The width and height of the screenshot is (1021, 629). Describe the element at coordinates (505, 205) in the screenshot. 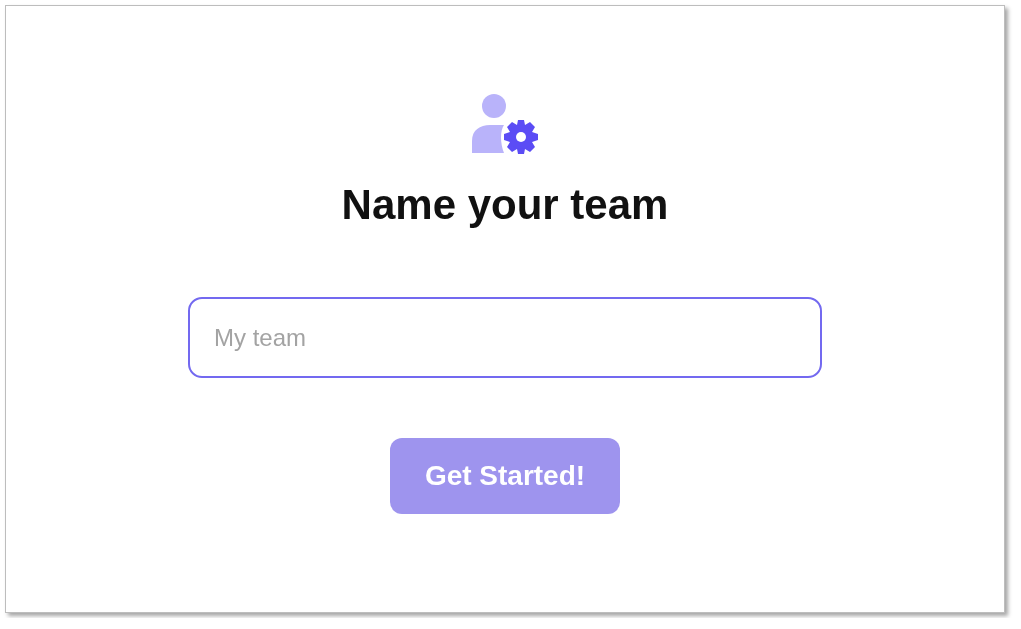

I see `page-heading: Name your team` at that location.